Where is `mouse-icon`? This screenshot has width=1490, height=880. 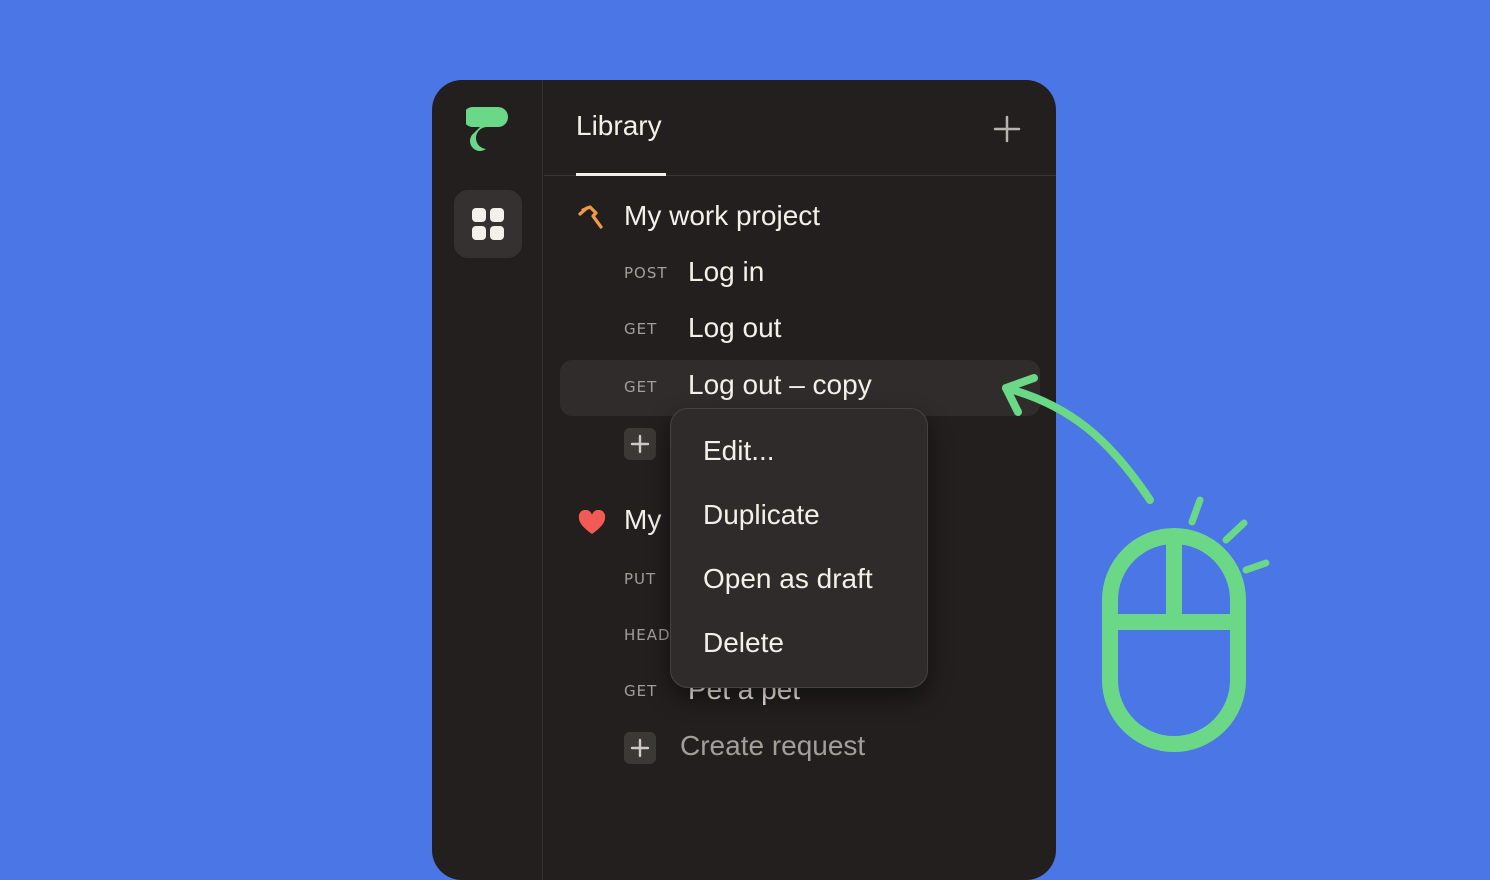 mouse-icon is located at coordinates (1186, 624).